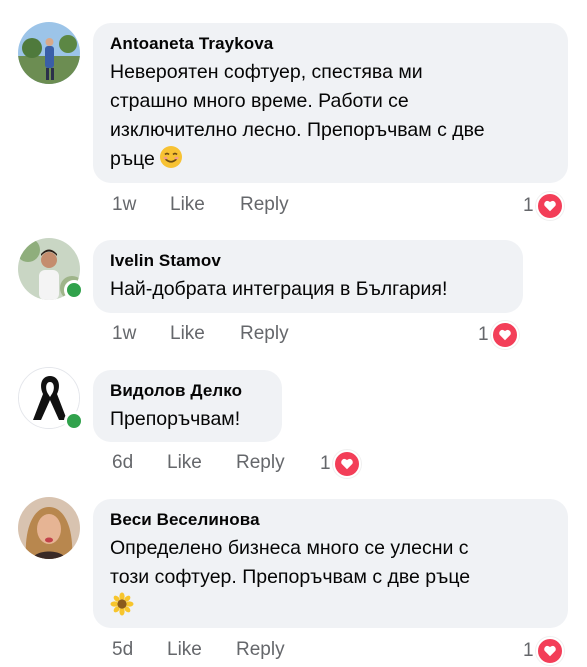  What do you see at coordinates (212, 652) in the screenshot?
I see `comment-actions: 5d Like Reply` at bounding box center [212, 652].